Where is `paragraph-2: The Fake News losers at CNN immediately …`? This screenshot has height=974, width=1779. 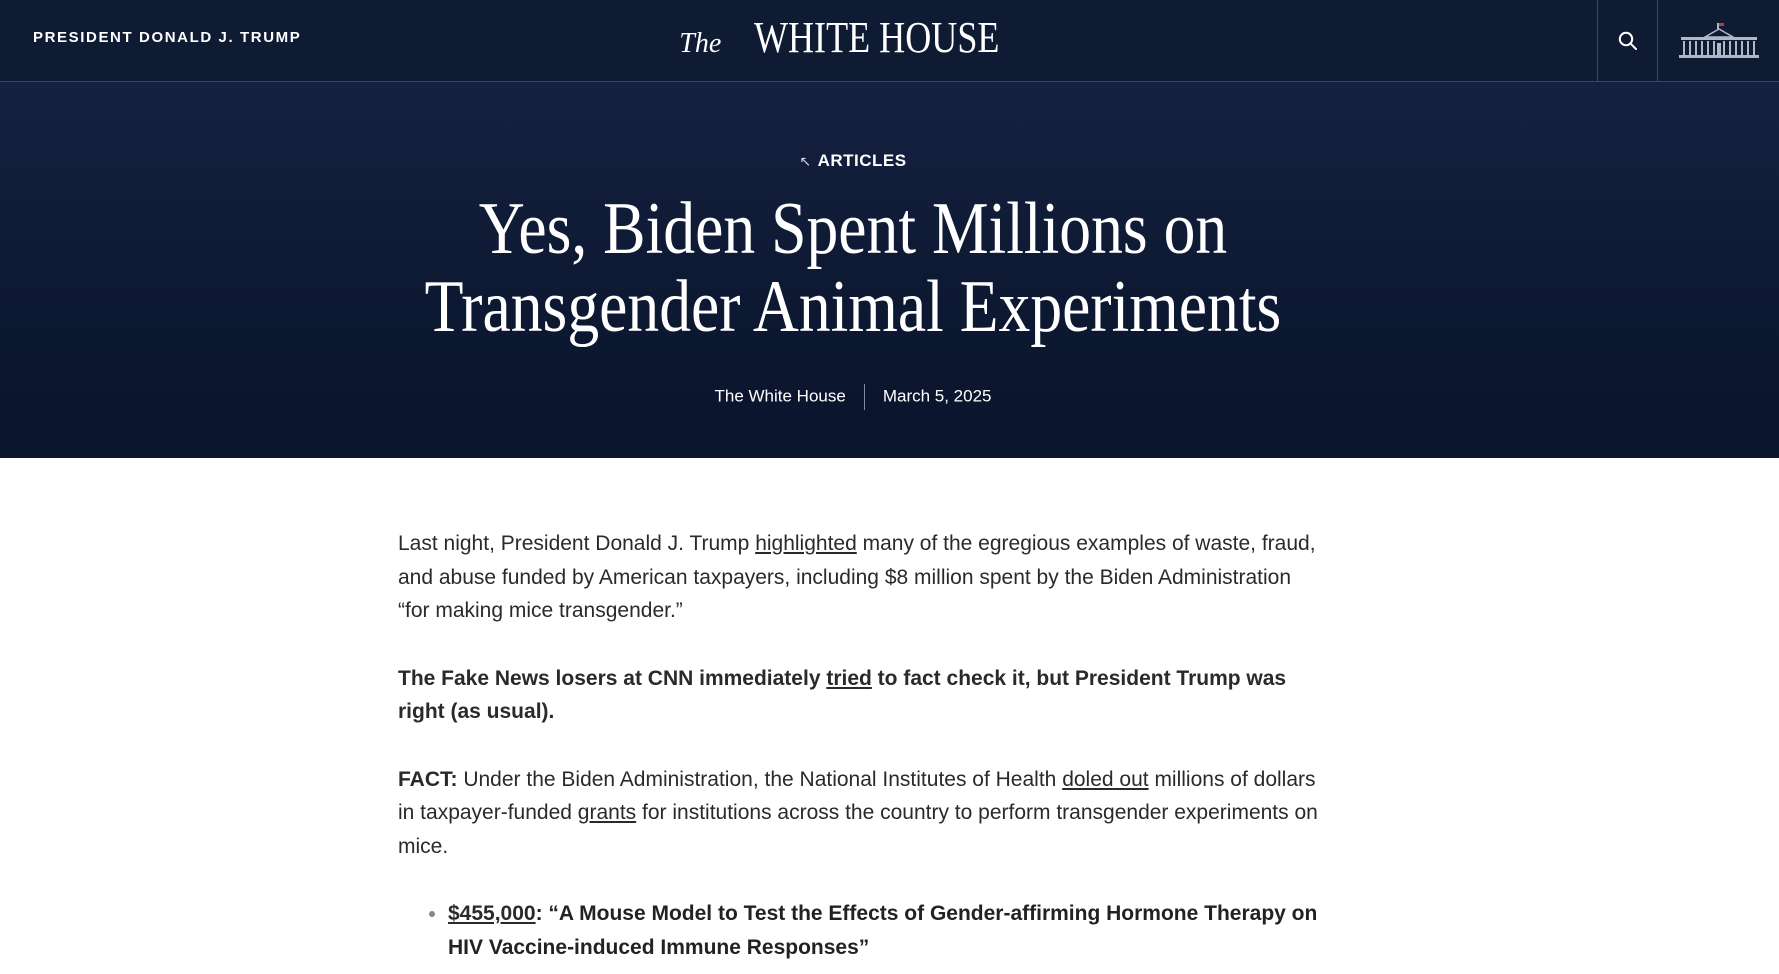 paragraph-2: The Fake News losers at CNN immediately … is located at coordinates (858, 695).